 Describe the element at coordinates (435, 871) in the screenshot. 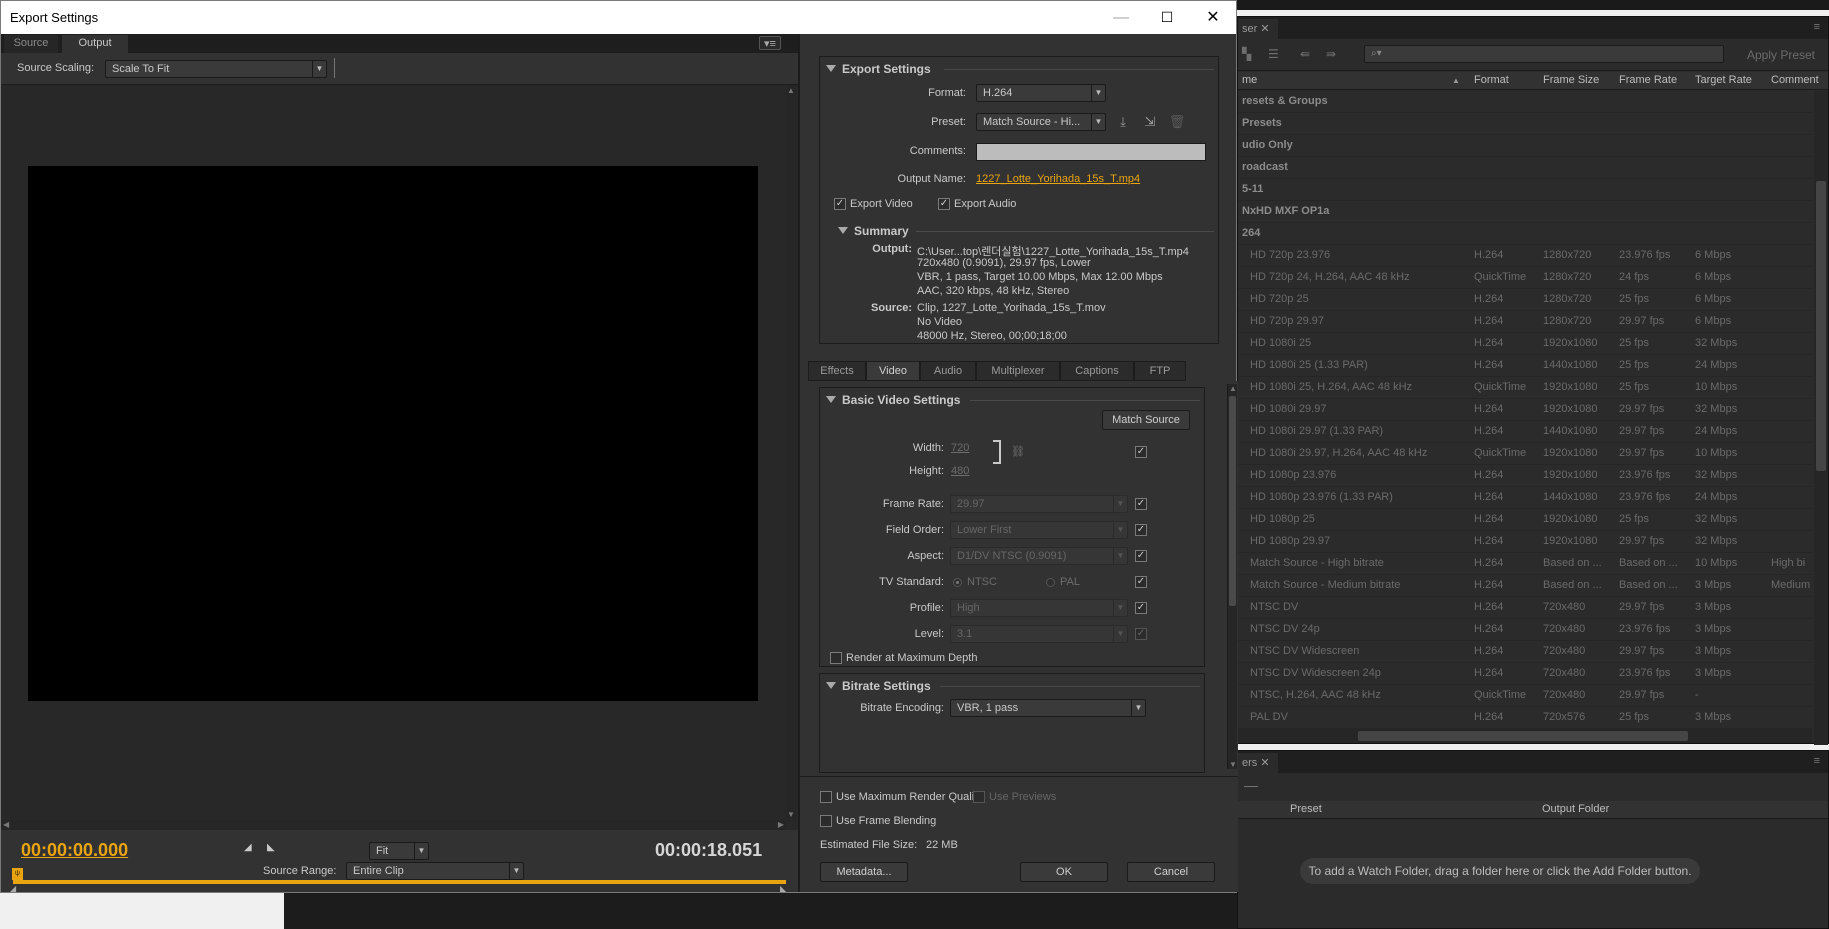

I see `source-range-dropdown: Entire Clip ▼` at that location.